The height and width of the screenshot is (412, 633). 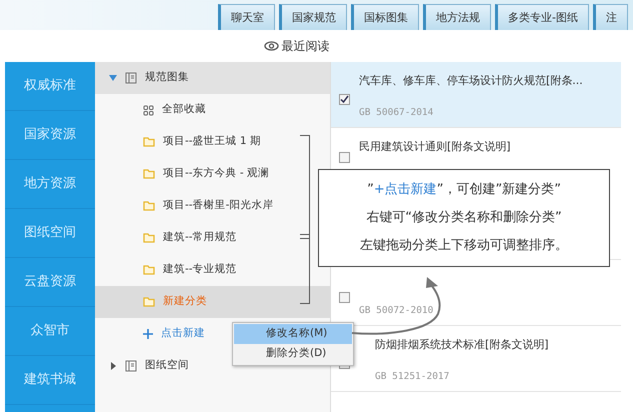 I want to click on recent-reading-link: 最近阅读, so click(x=306, y=46).